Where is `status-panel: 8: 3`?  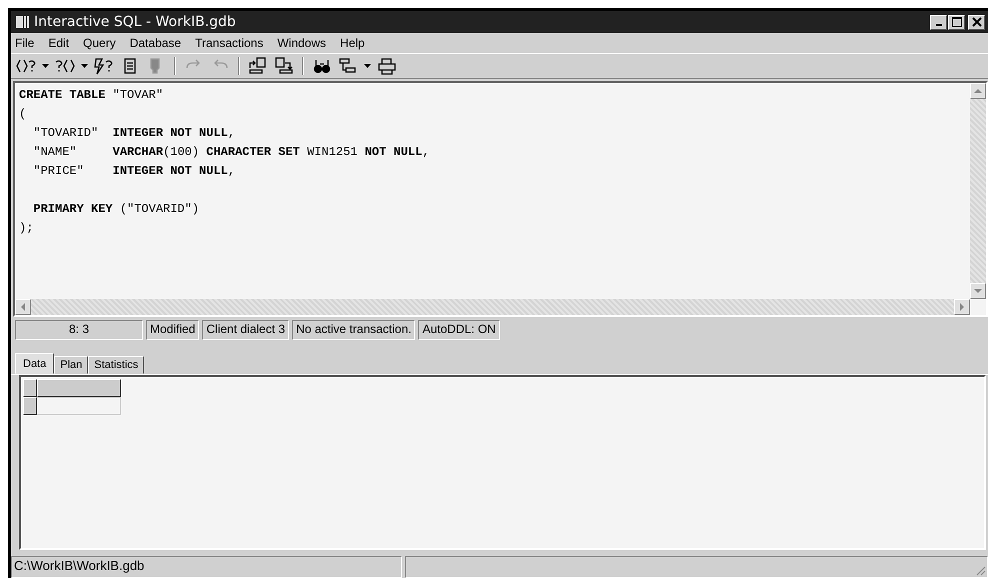 status-panel: 8: 3 is located at coordinates (79, 330).